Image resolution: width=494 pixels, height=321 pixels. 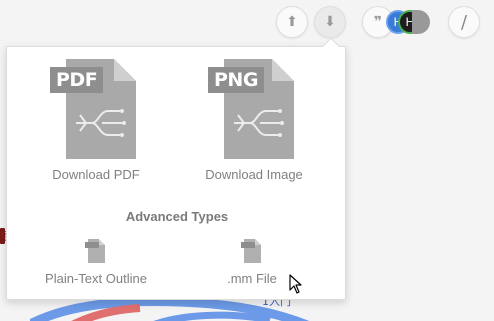 I want to click on avatar, so click(x=421, y=22).